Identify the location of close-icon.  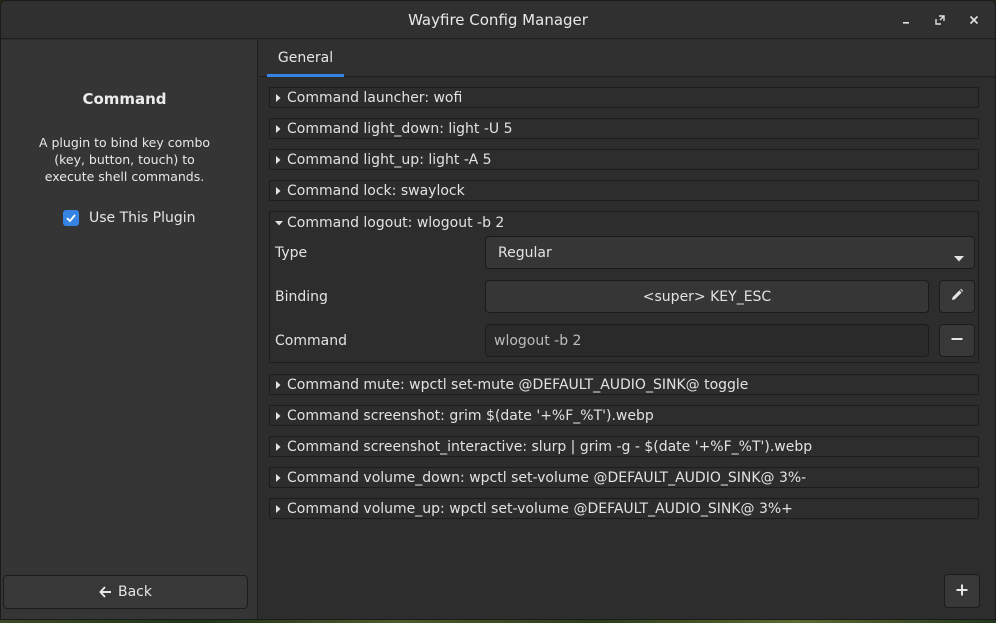
(974, 20).